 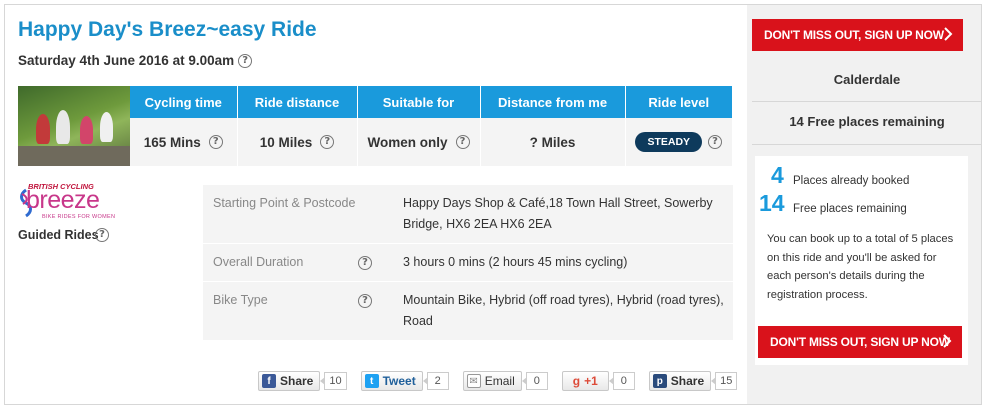 I want to click on share-pinterest: p Share 15, so click(x=693, y=381).